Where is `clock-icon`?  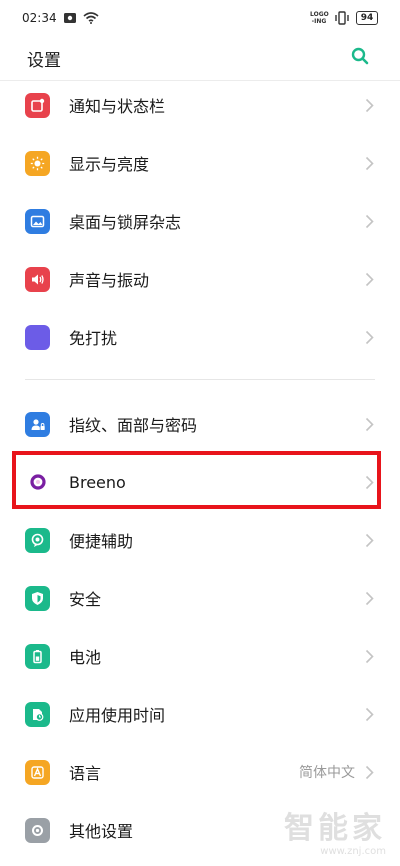
clock-icon is located at coordinates (37, 714).